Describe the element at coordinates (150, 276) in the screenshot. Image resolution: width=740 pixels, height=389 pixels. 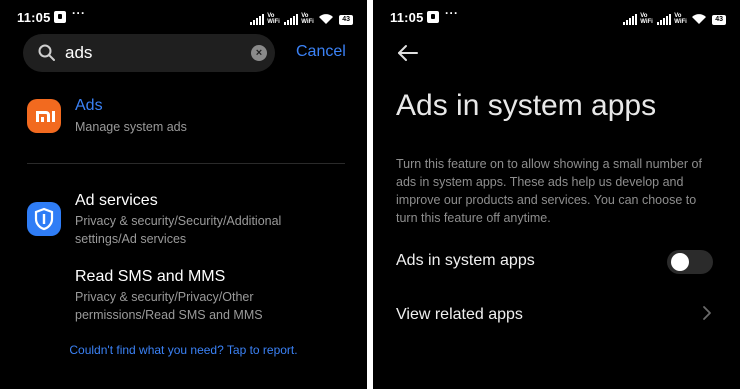
I see `result-title: Read SMS and MMS` at that location.